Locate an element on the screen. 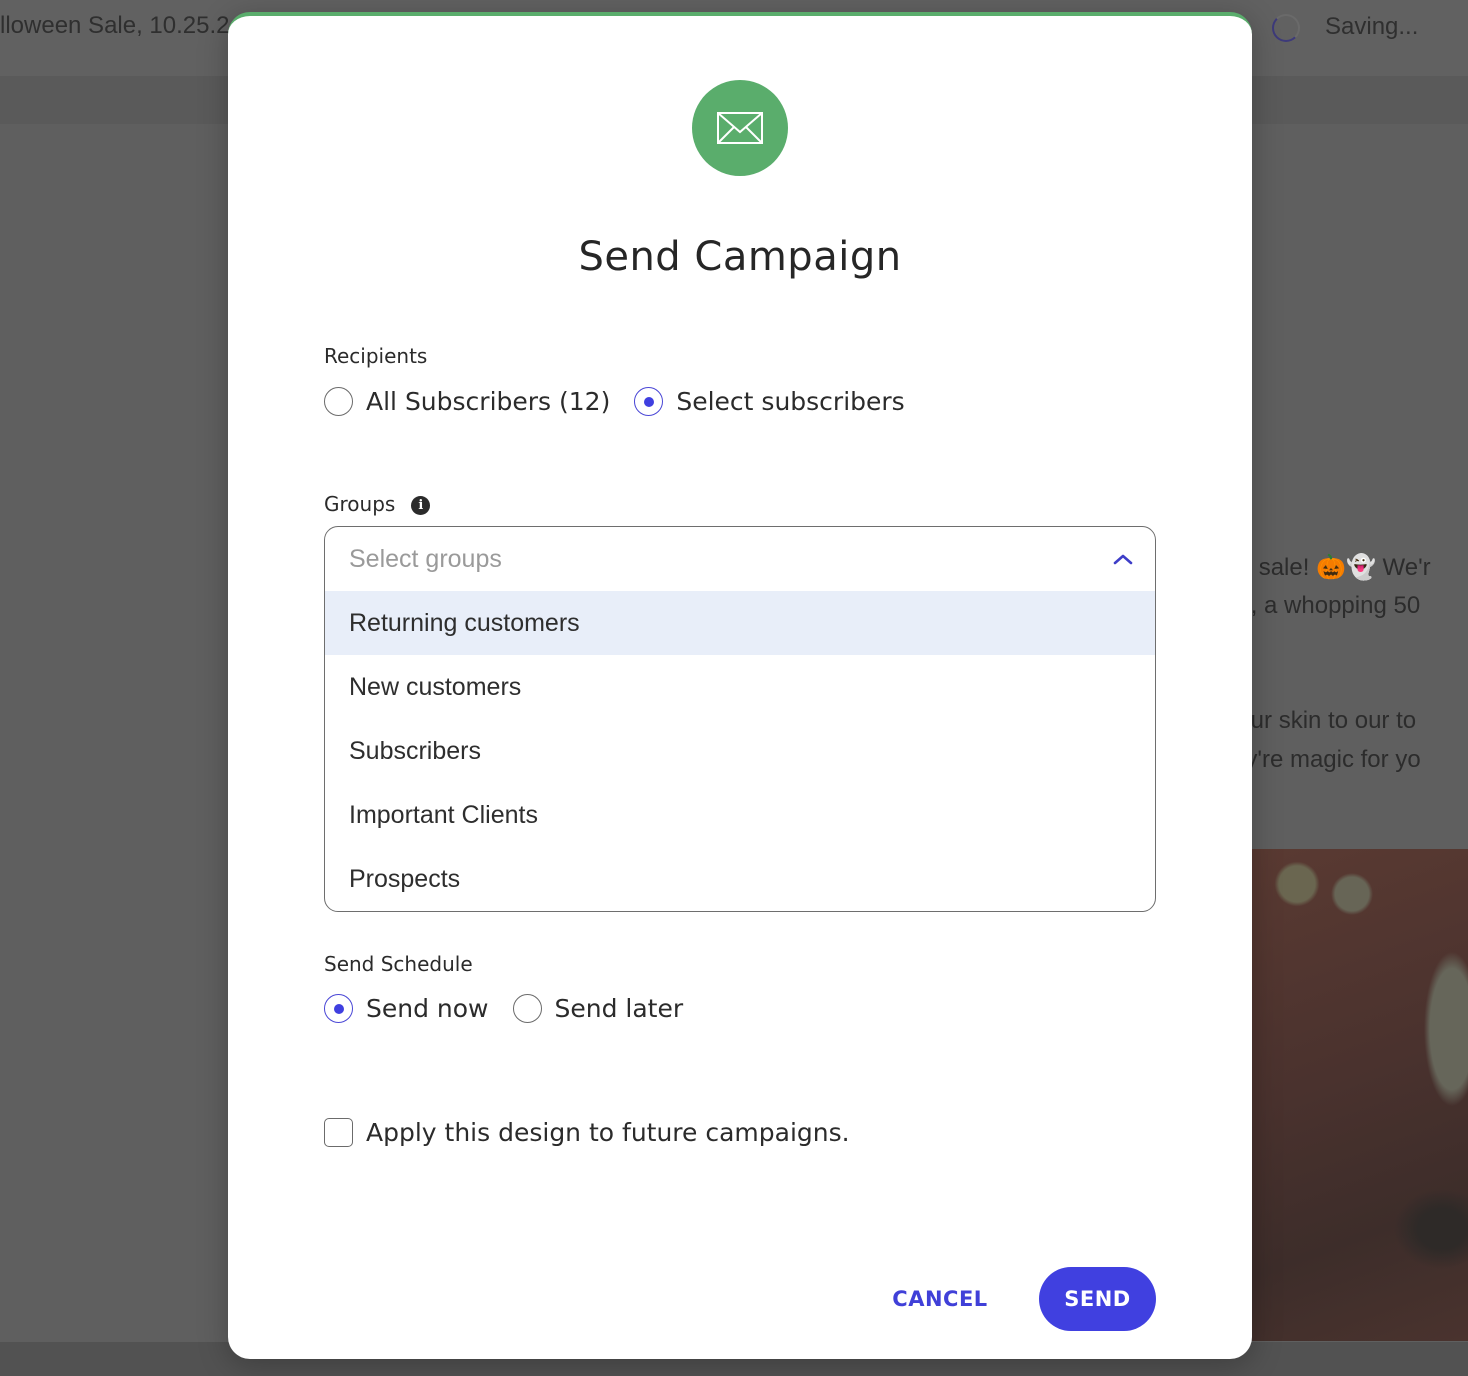  send-now-radio: Send now is located at coordinates (406, 1008).